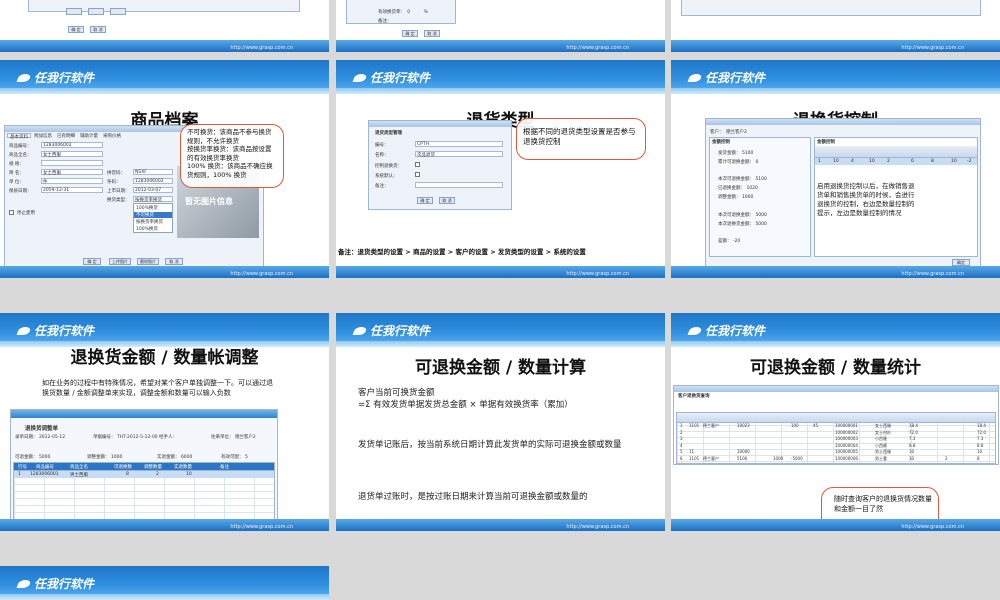 This screenshot has width=1000, height=600. I want to click on remark-input, so click(459, 185).